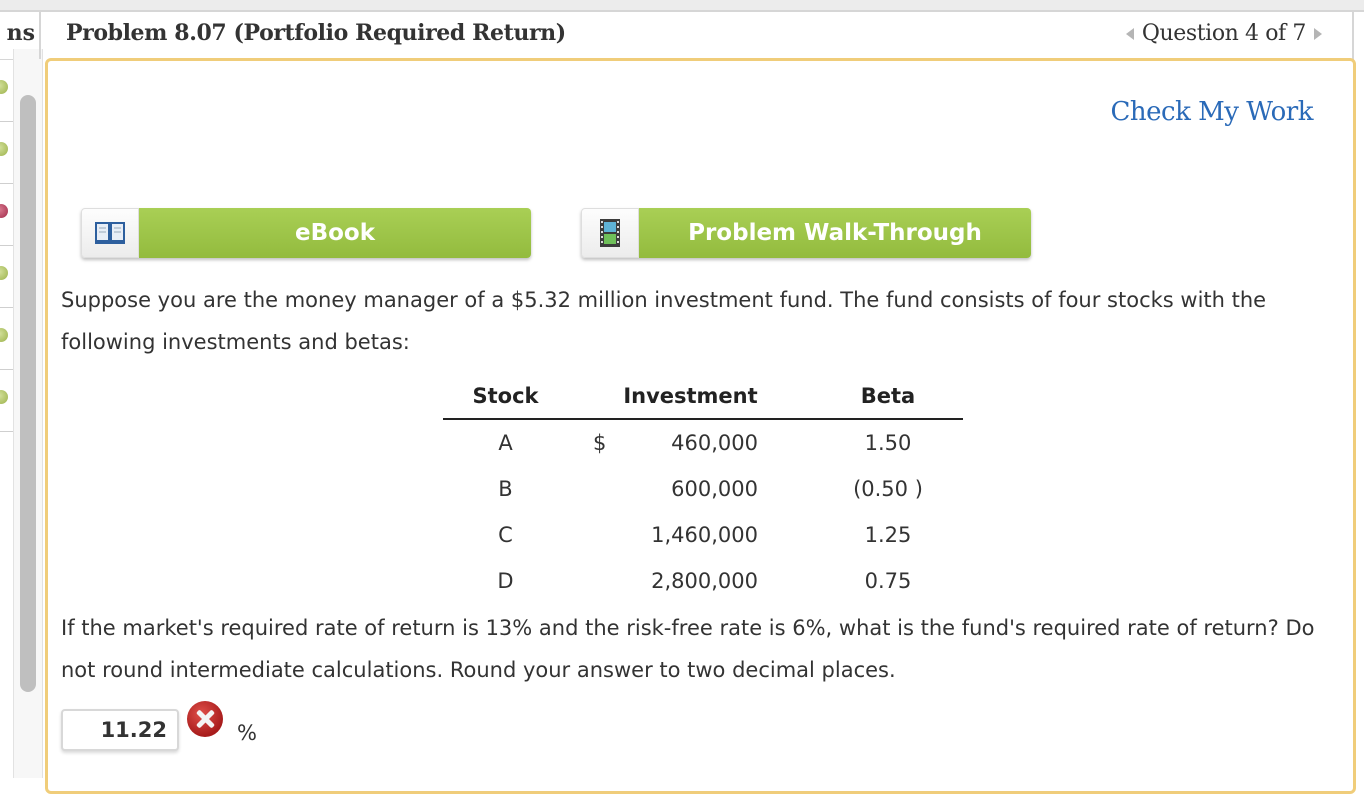 The image size is (1364, 794). What do you see at coordinates (888, 581) in the screenshot?
I see `beta-cell: 0.75` at bounding box center [888, 581].